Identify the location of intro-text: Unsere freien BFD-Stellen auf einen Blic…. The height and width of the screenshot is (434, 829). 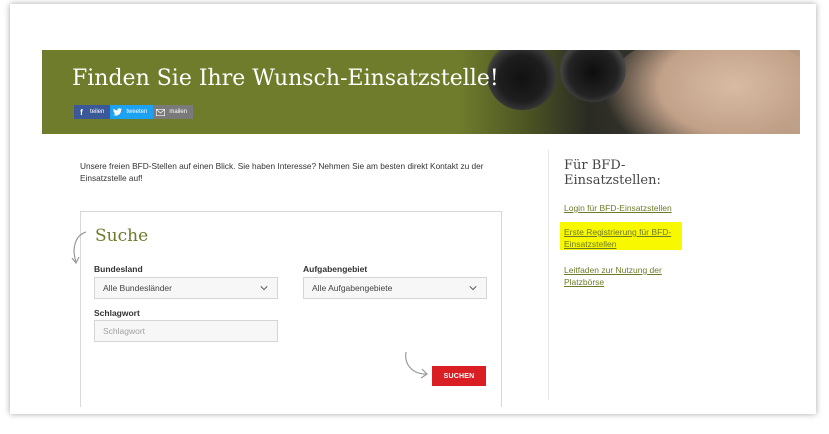
(282, 172).